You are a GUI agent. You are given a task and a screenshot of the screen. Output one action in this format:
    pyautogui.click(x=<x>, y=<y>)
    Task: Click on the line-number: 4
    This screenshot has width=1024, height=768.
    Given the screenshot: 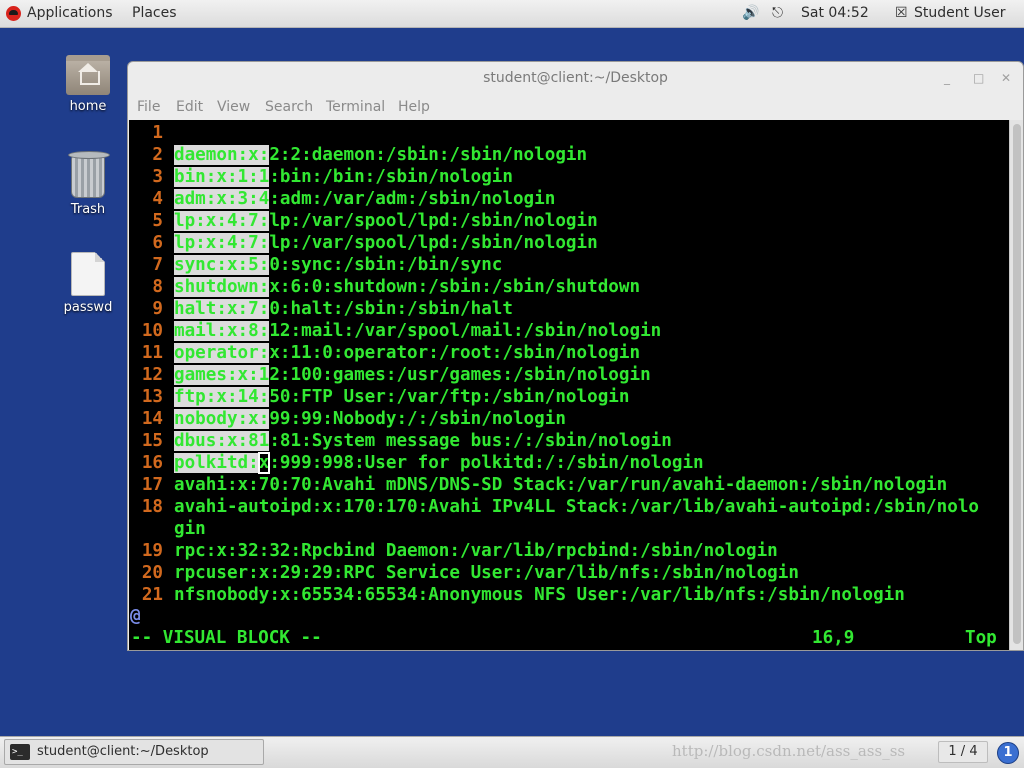 What is the action you would take?
    pyautogui.click(x=157, y=199)
    